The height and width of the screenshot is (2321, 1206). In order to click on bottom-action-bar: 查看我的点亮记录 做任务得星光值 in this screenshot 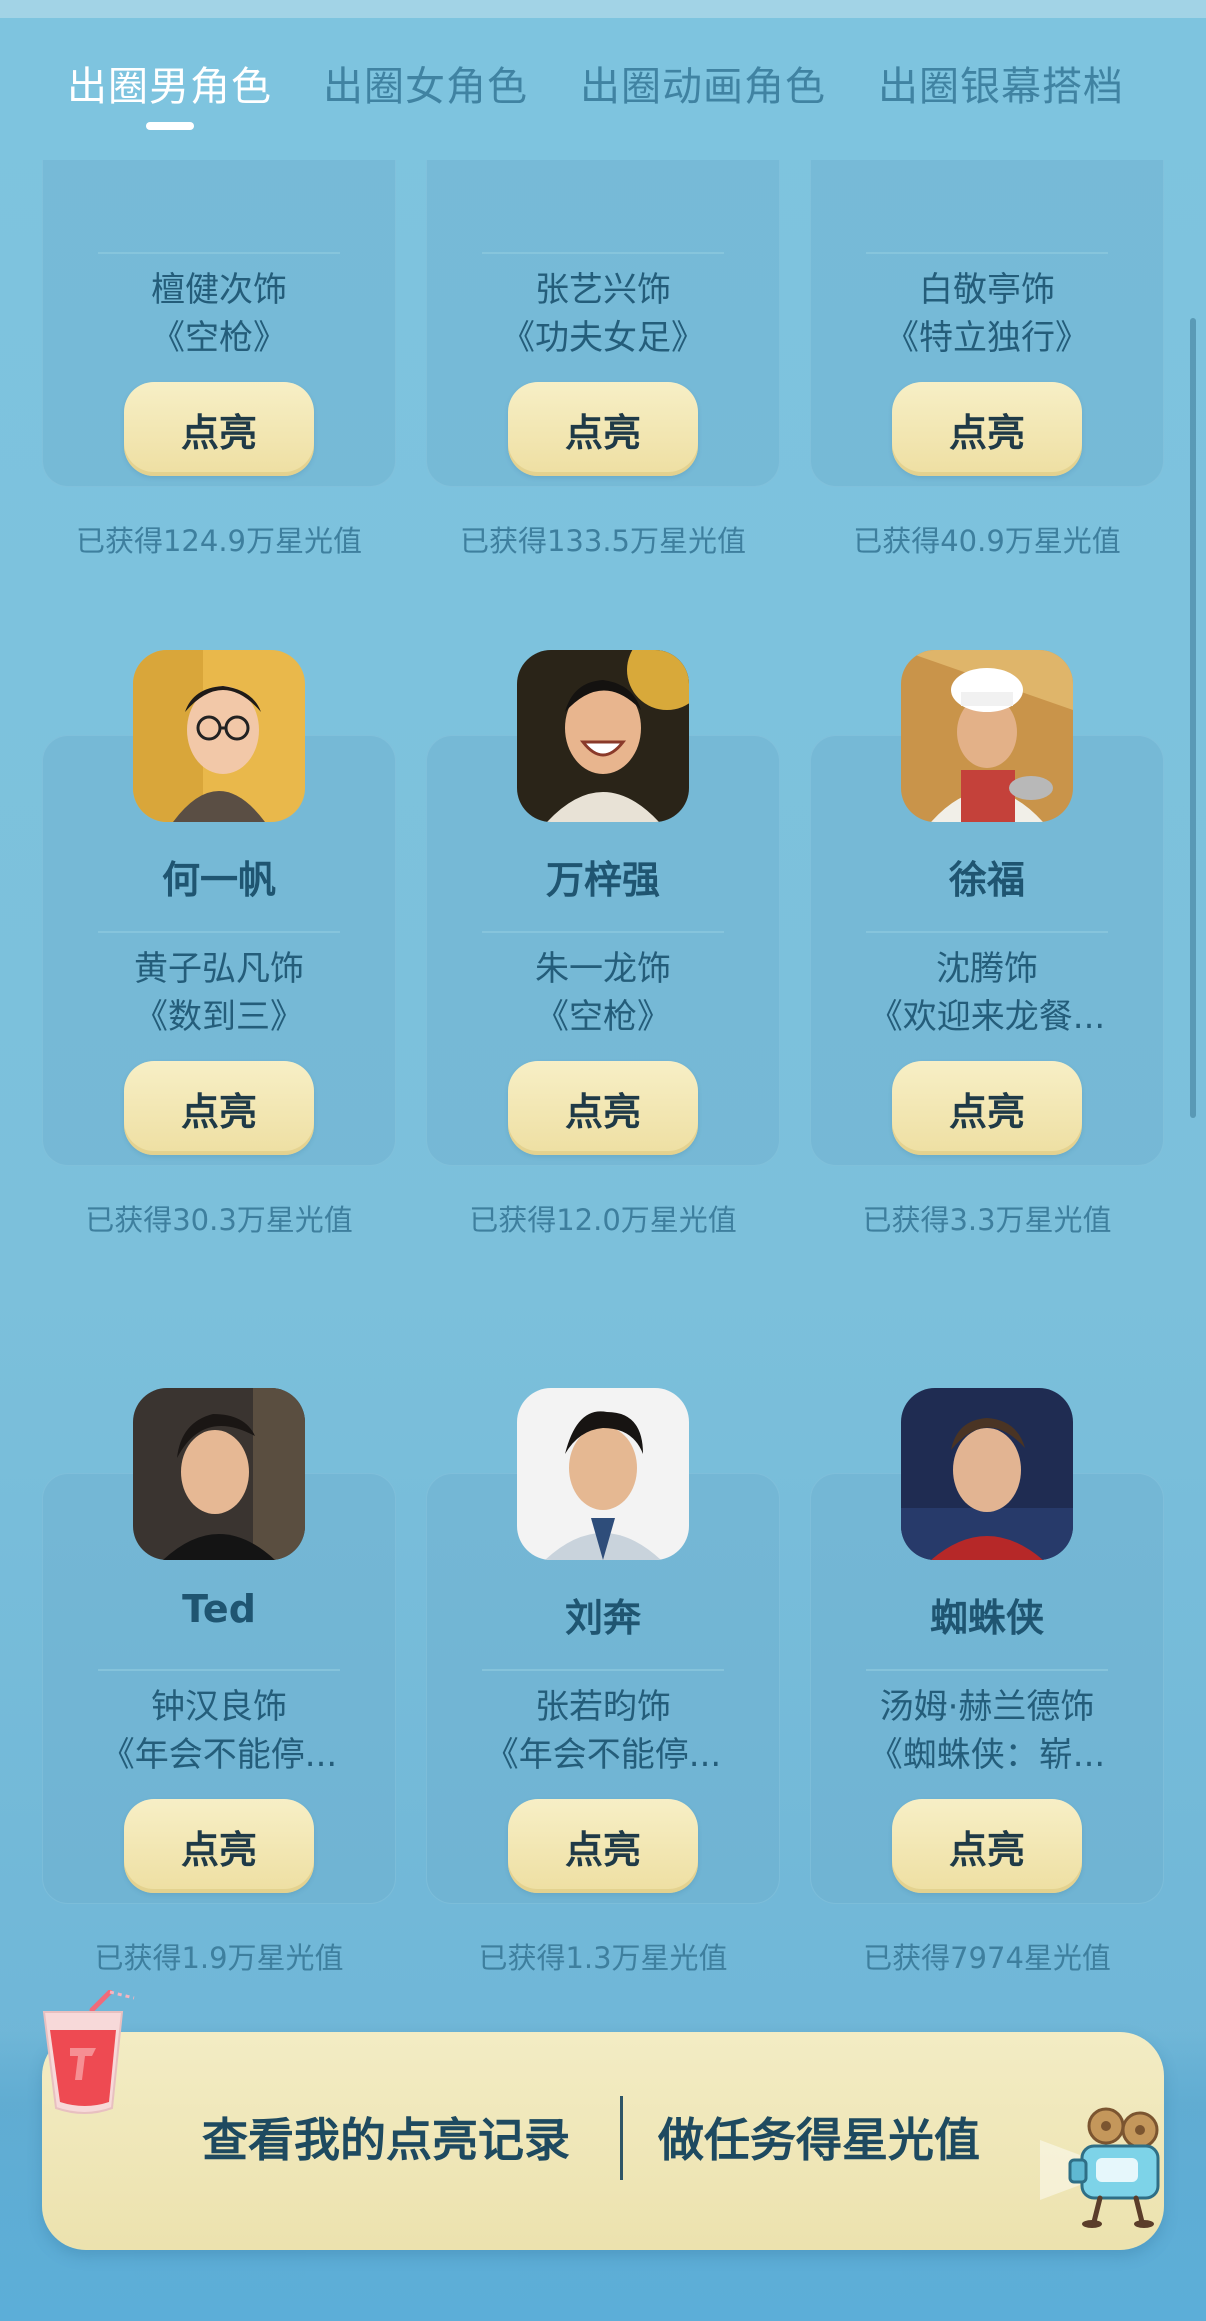, I will do `click(603, 2141)`.